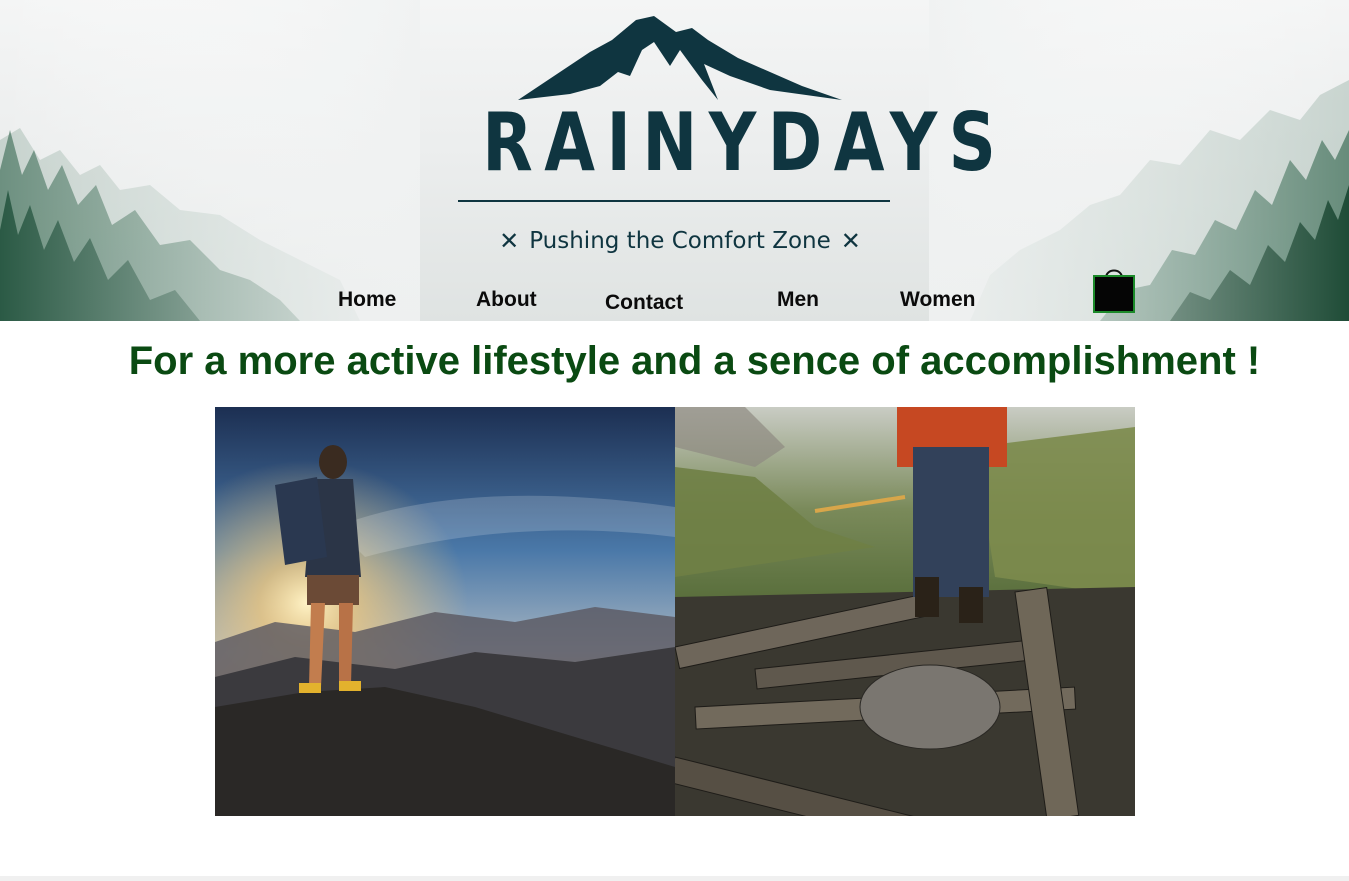  Describe the element at coordinates (367, 300) in the screenshot. I see `nav-home-link: Home` at that location.